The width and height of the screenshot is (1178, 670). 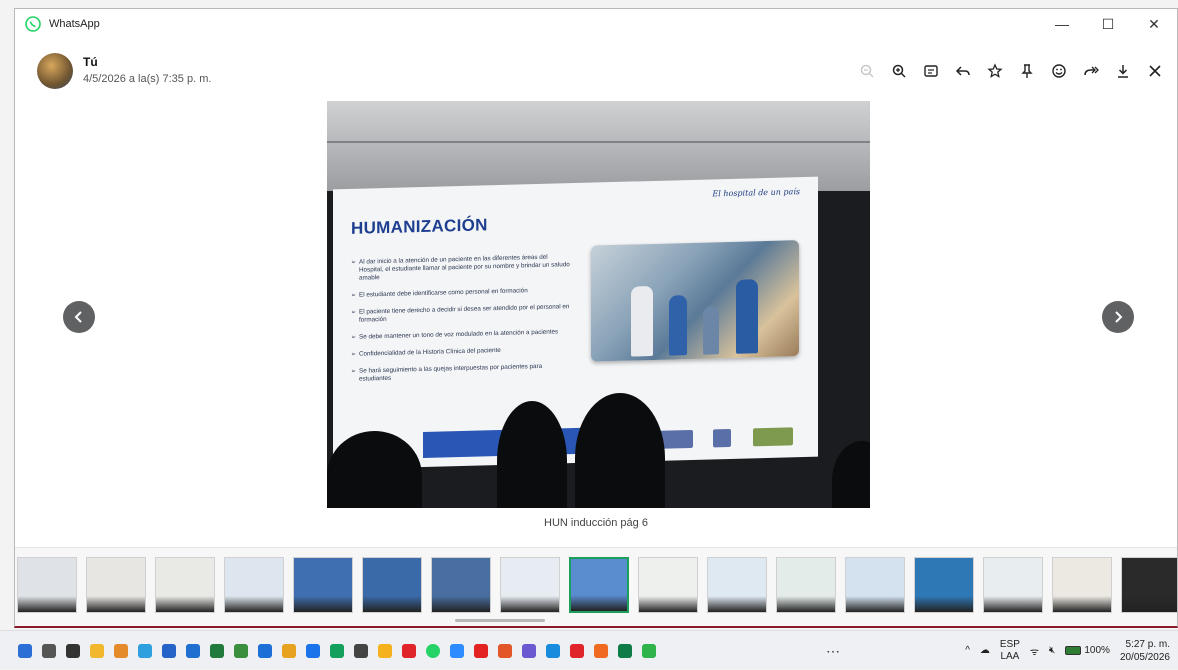 What do you see at coordinates (722, 438) in the screenshot?
I see `slide-logo` at bounding box center [722, 438].